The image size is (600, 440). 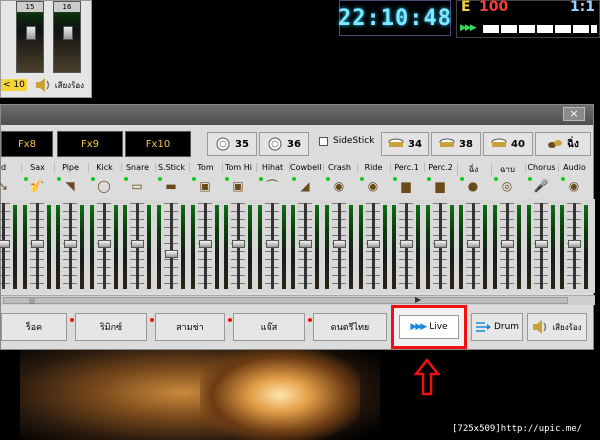 I want to click on channel-instrument-button: ⏜, so click(x=272, y=186).